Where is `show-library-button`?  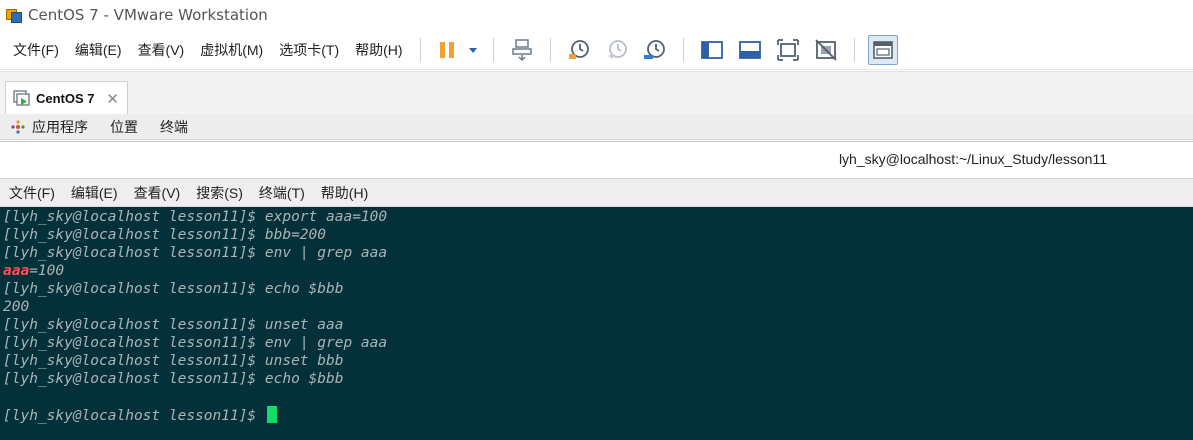
show-library-button is located at coordinates (712, 50).